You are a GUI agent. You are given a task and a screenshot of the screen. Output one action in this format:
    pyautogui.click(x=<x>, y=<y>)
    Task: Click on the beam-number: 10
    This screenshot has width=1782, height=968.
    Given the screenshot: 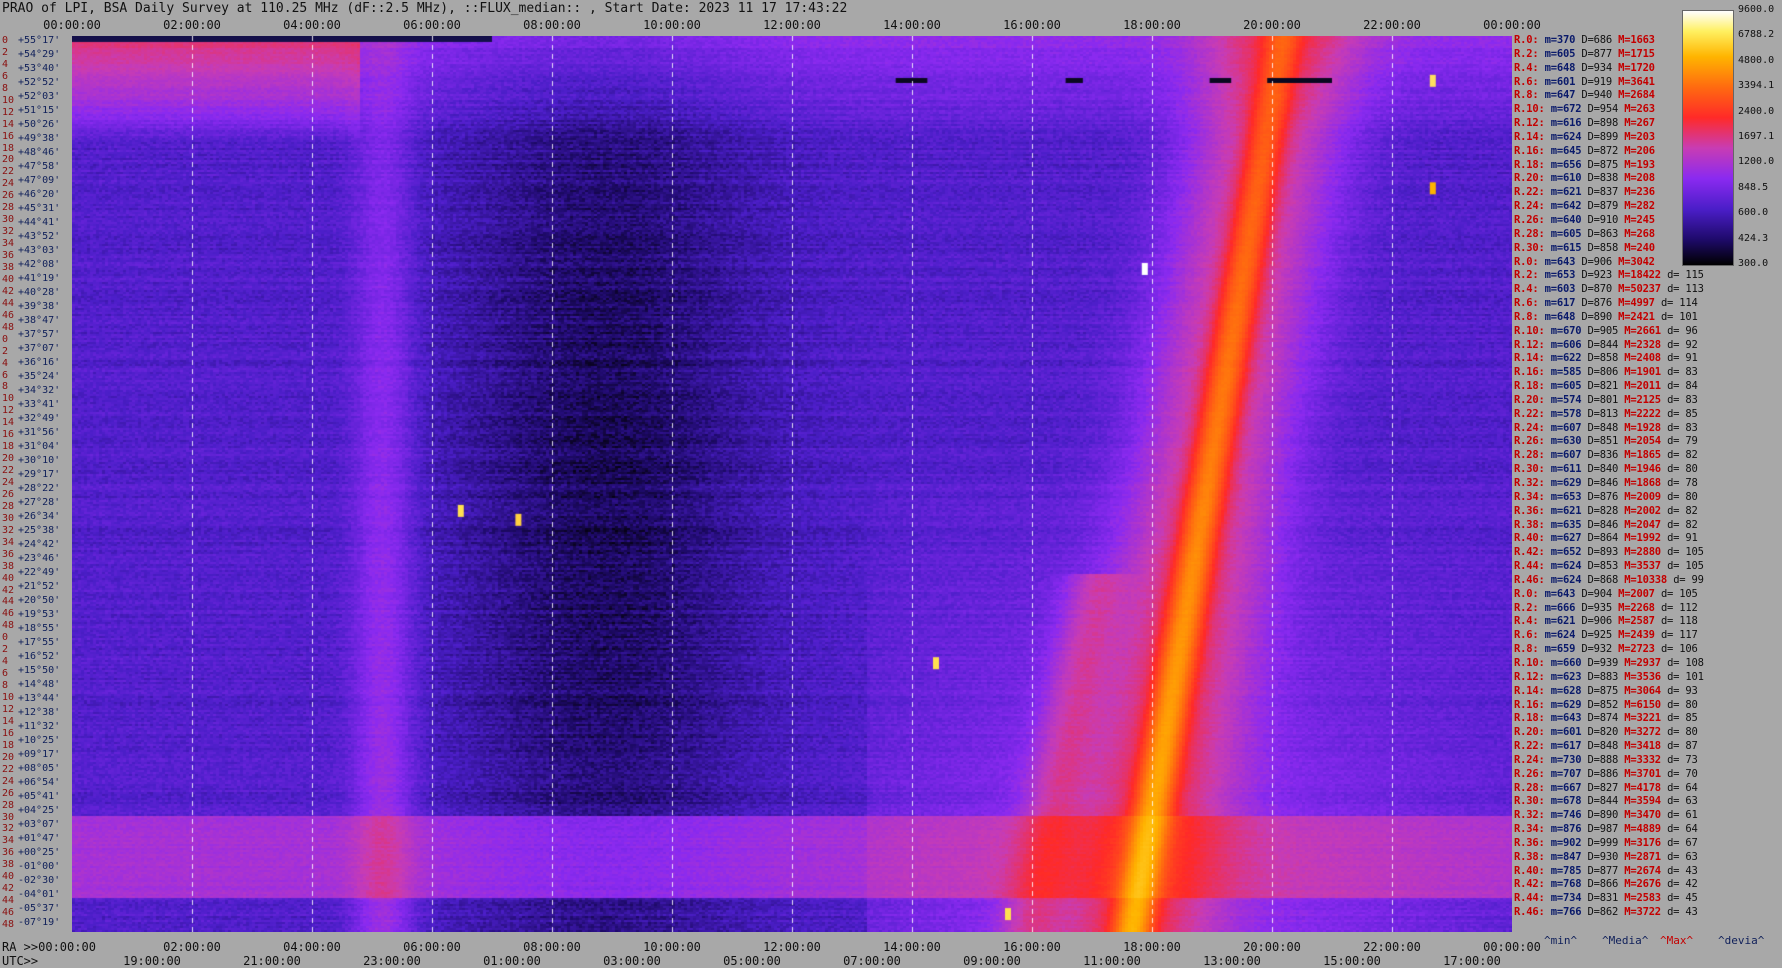 What is the action you would take?
    pyautogui.click(x=8, y=698)
    